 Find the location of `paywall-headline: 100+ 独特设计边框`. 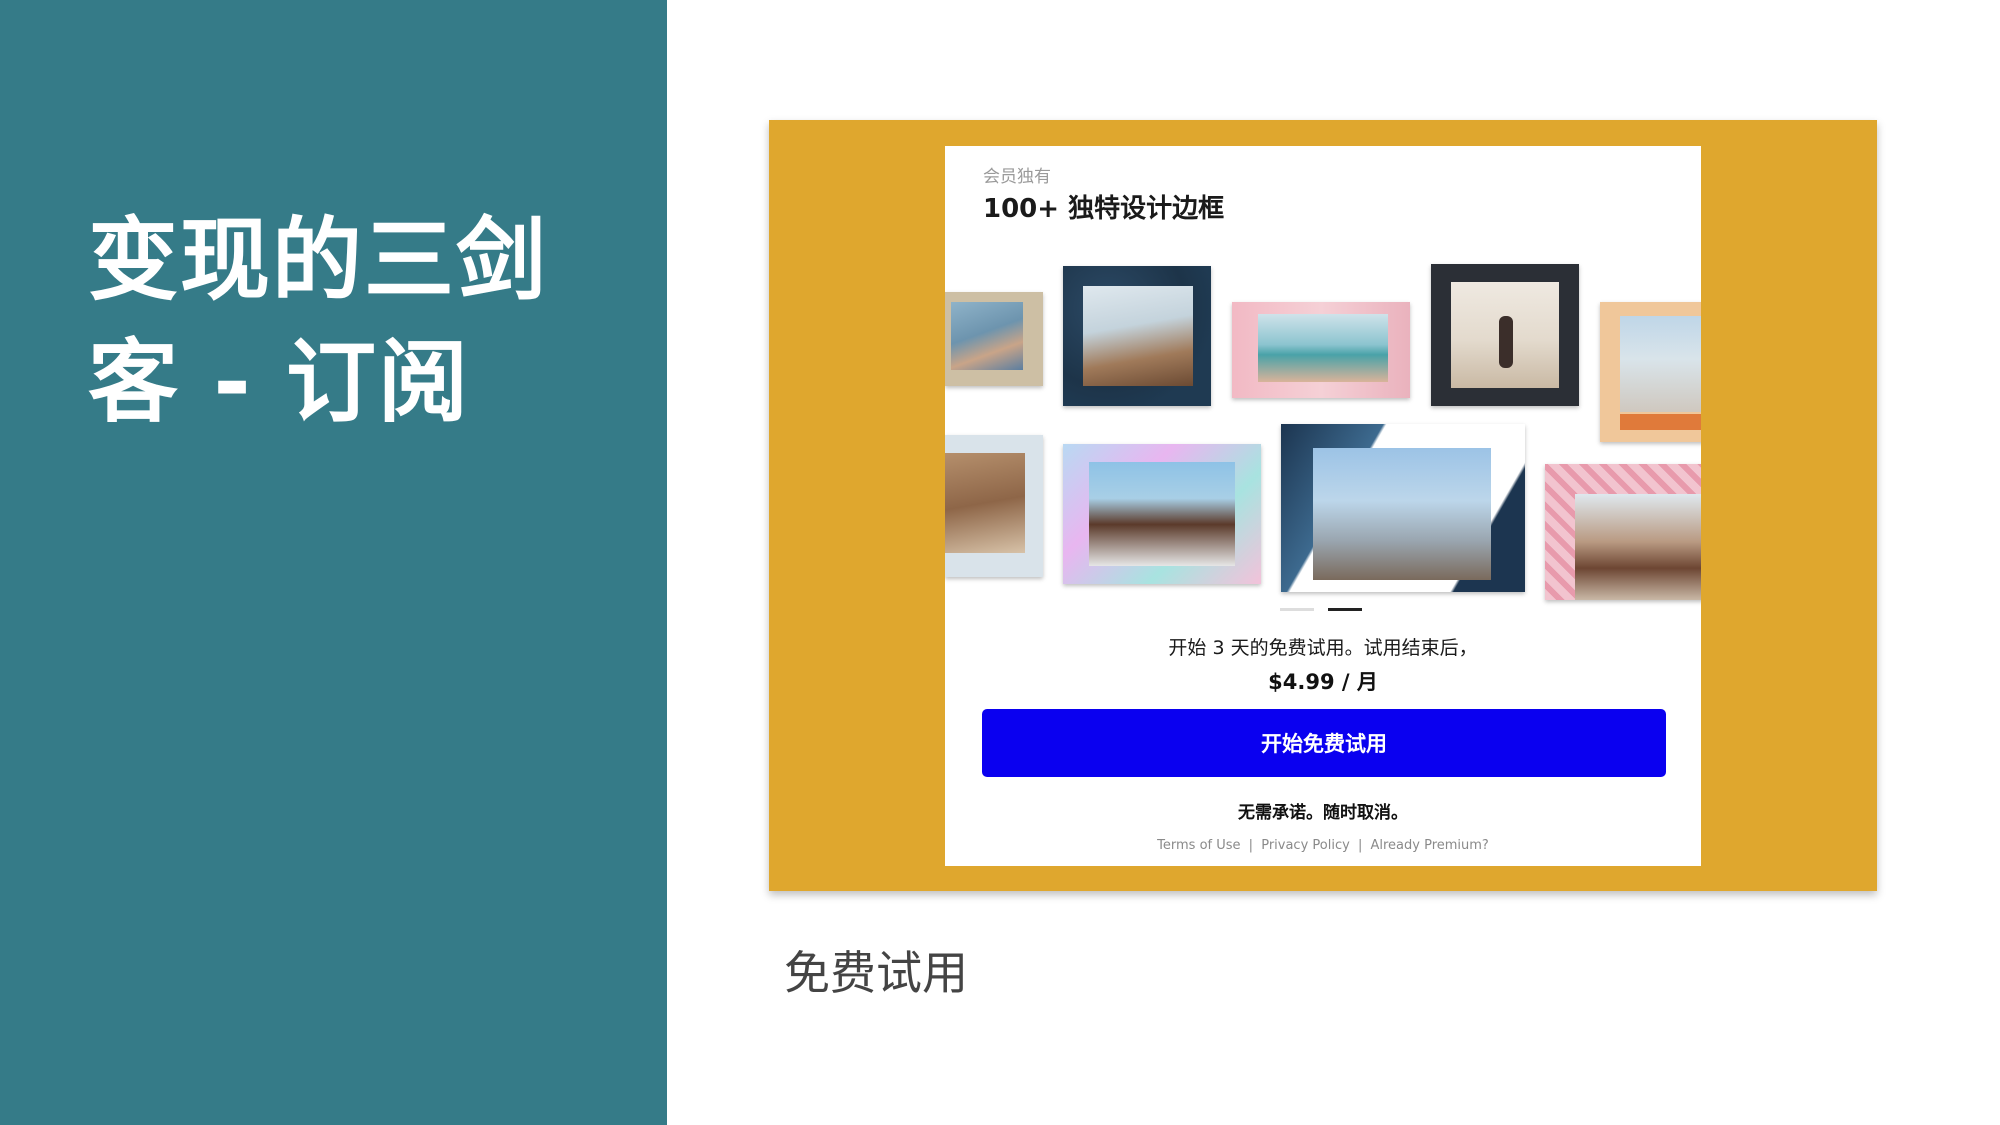

paywall-headline: 100+ 独特设计边框 is located at coordinates (1104, 209).